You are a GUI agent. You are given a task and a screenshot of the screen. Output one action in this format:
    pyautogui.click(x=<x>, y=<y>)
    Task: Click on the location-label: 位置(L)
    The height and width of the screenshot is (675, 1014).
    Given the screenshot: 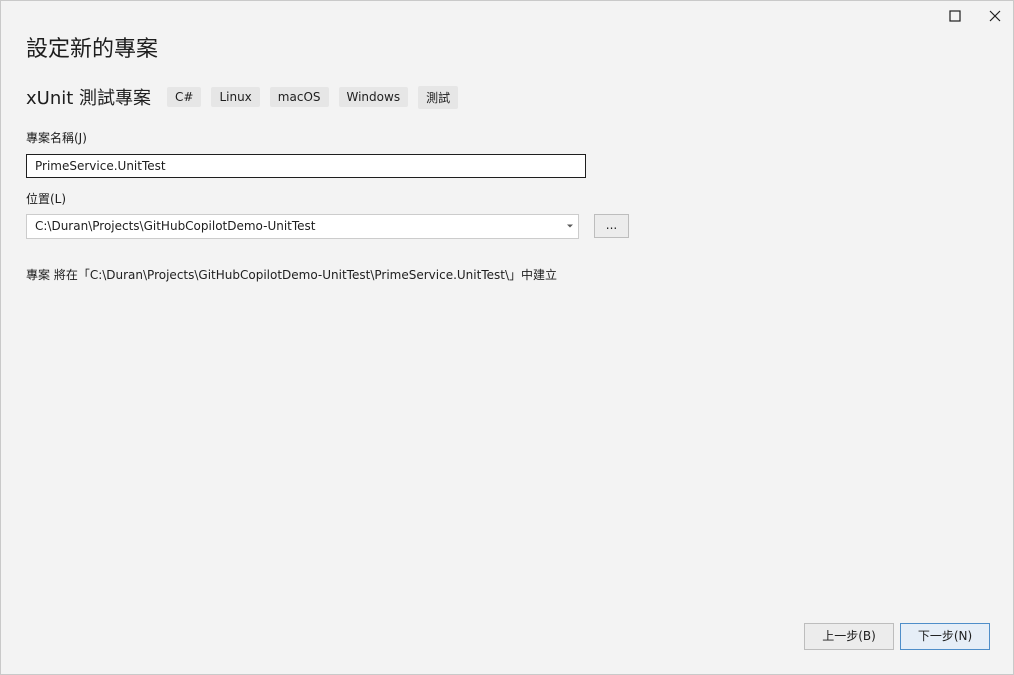 What is the action you would take?
    pyautogui.click(x=46, y=199)
    